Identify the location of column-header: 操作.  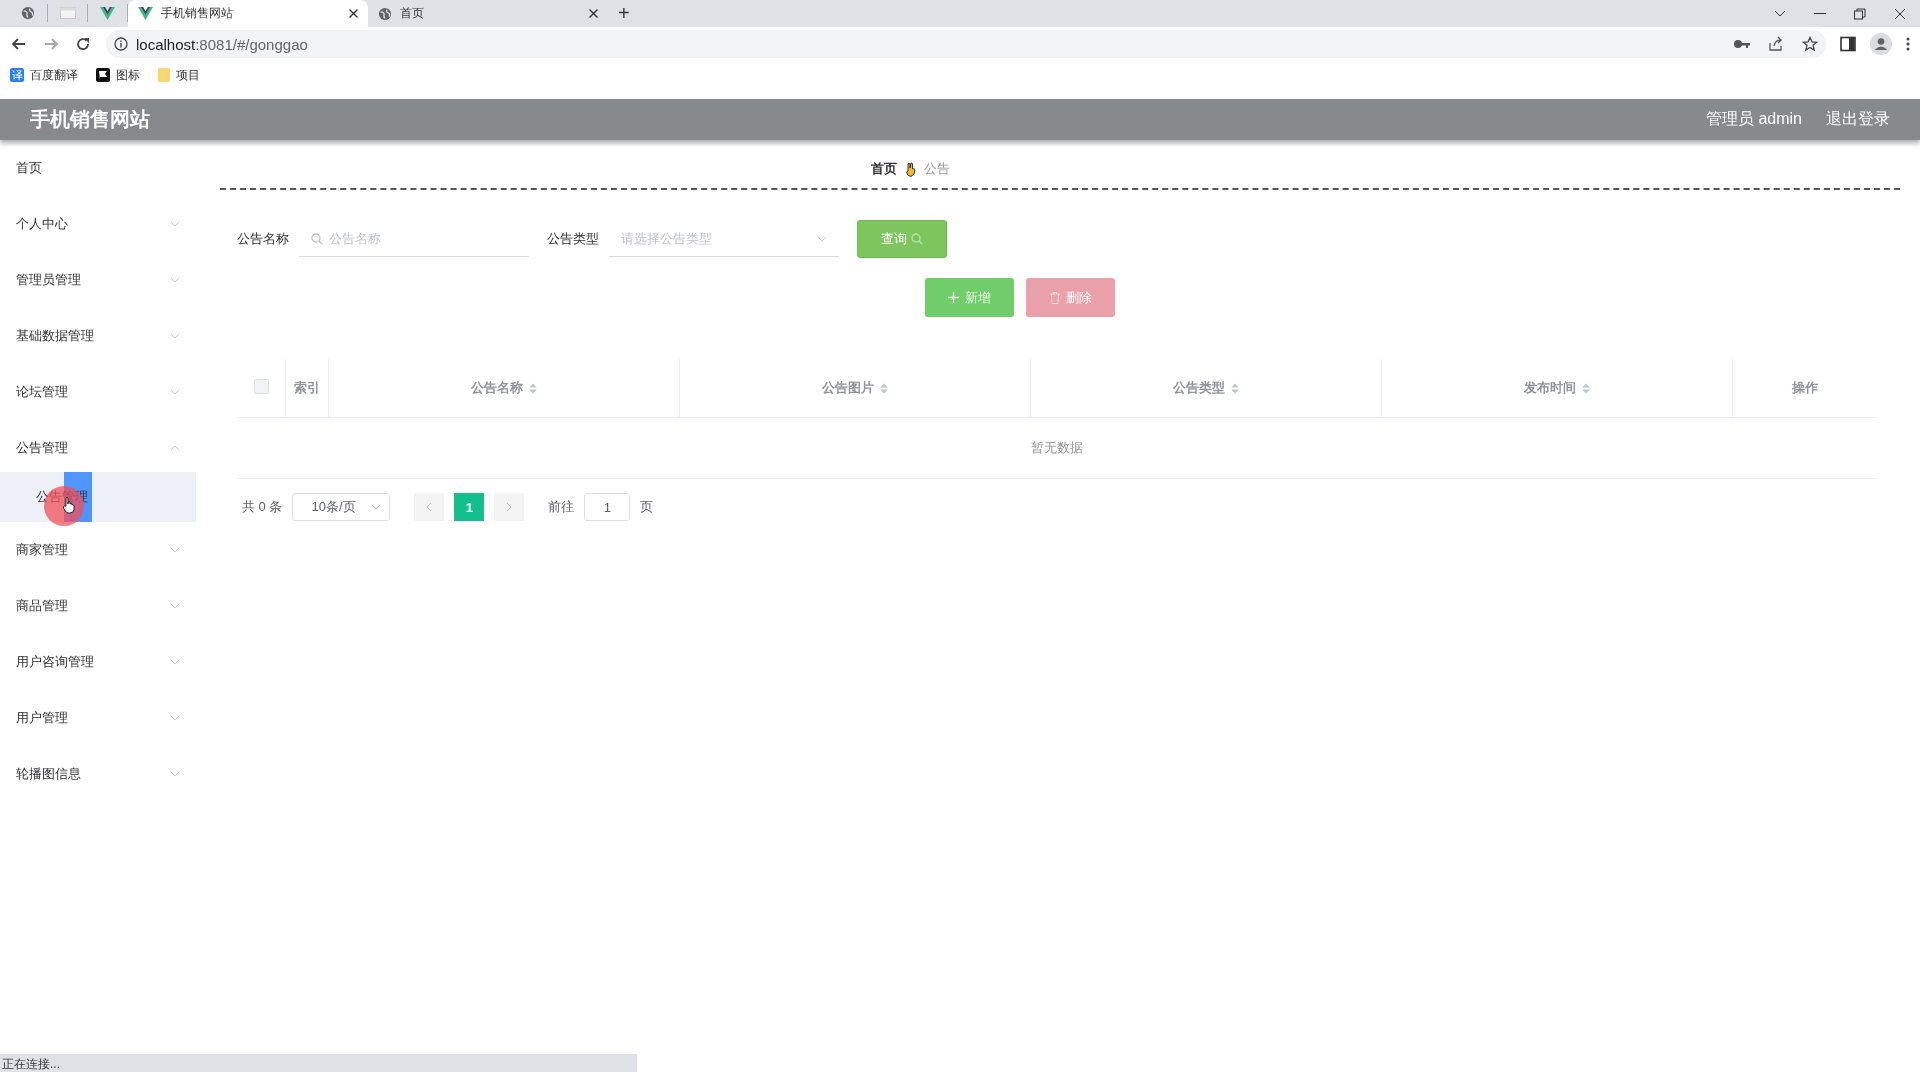
(1804, 388).